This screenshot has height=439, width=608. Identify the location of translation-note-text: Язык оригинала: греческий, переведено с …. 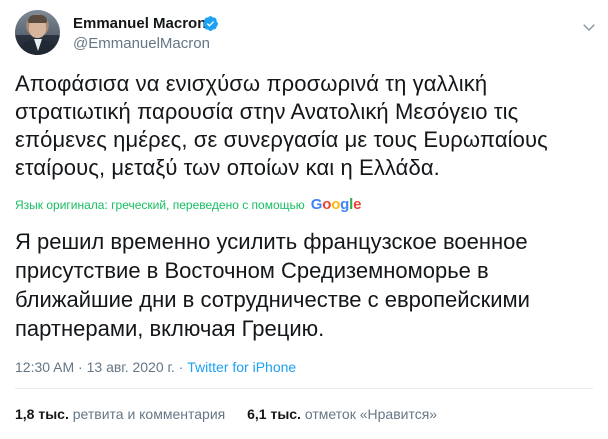
(160, 204).